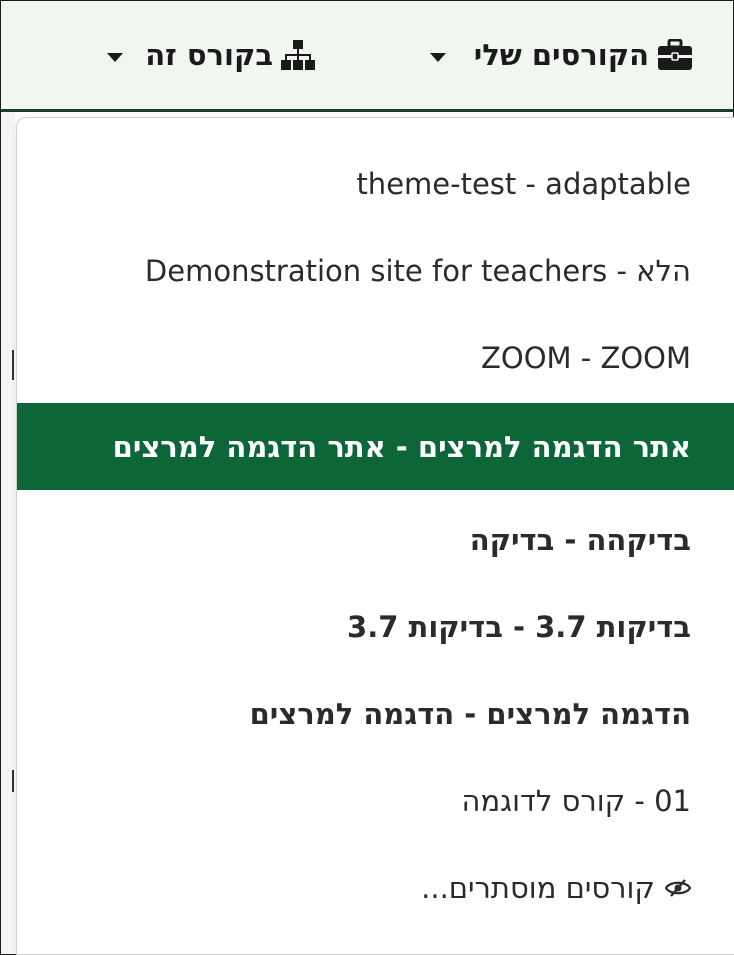 The width and height of the screenshot is (734, 955). I want to click on dropdown-course-item: בדיקות 3.7 - בדיקות 3.7, so click(375, 626).